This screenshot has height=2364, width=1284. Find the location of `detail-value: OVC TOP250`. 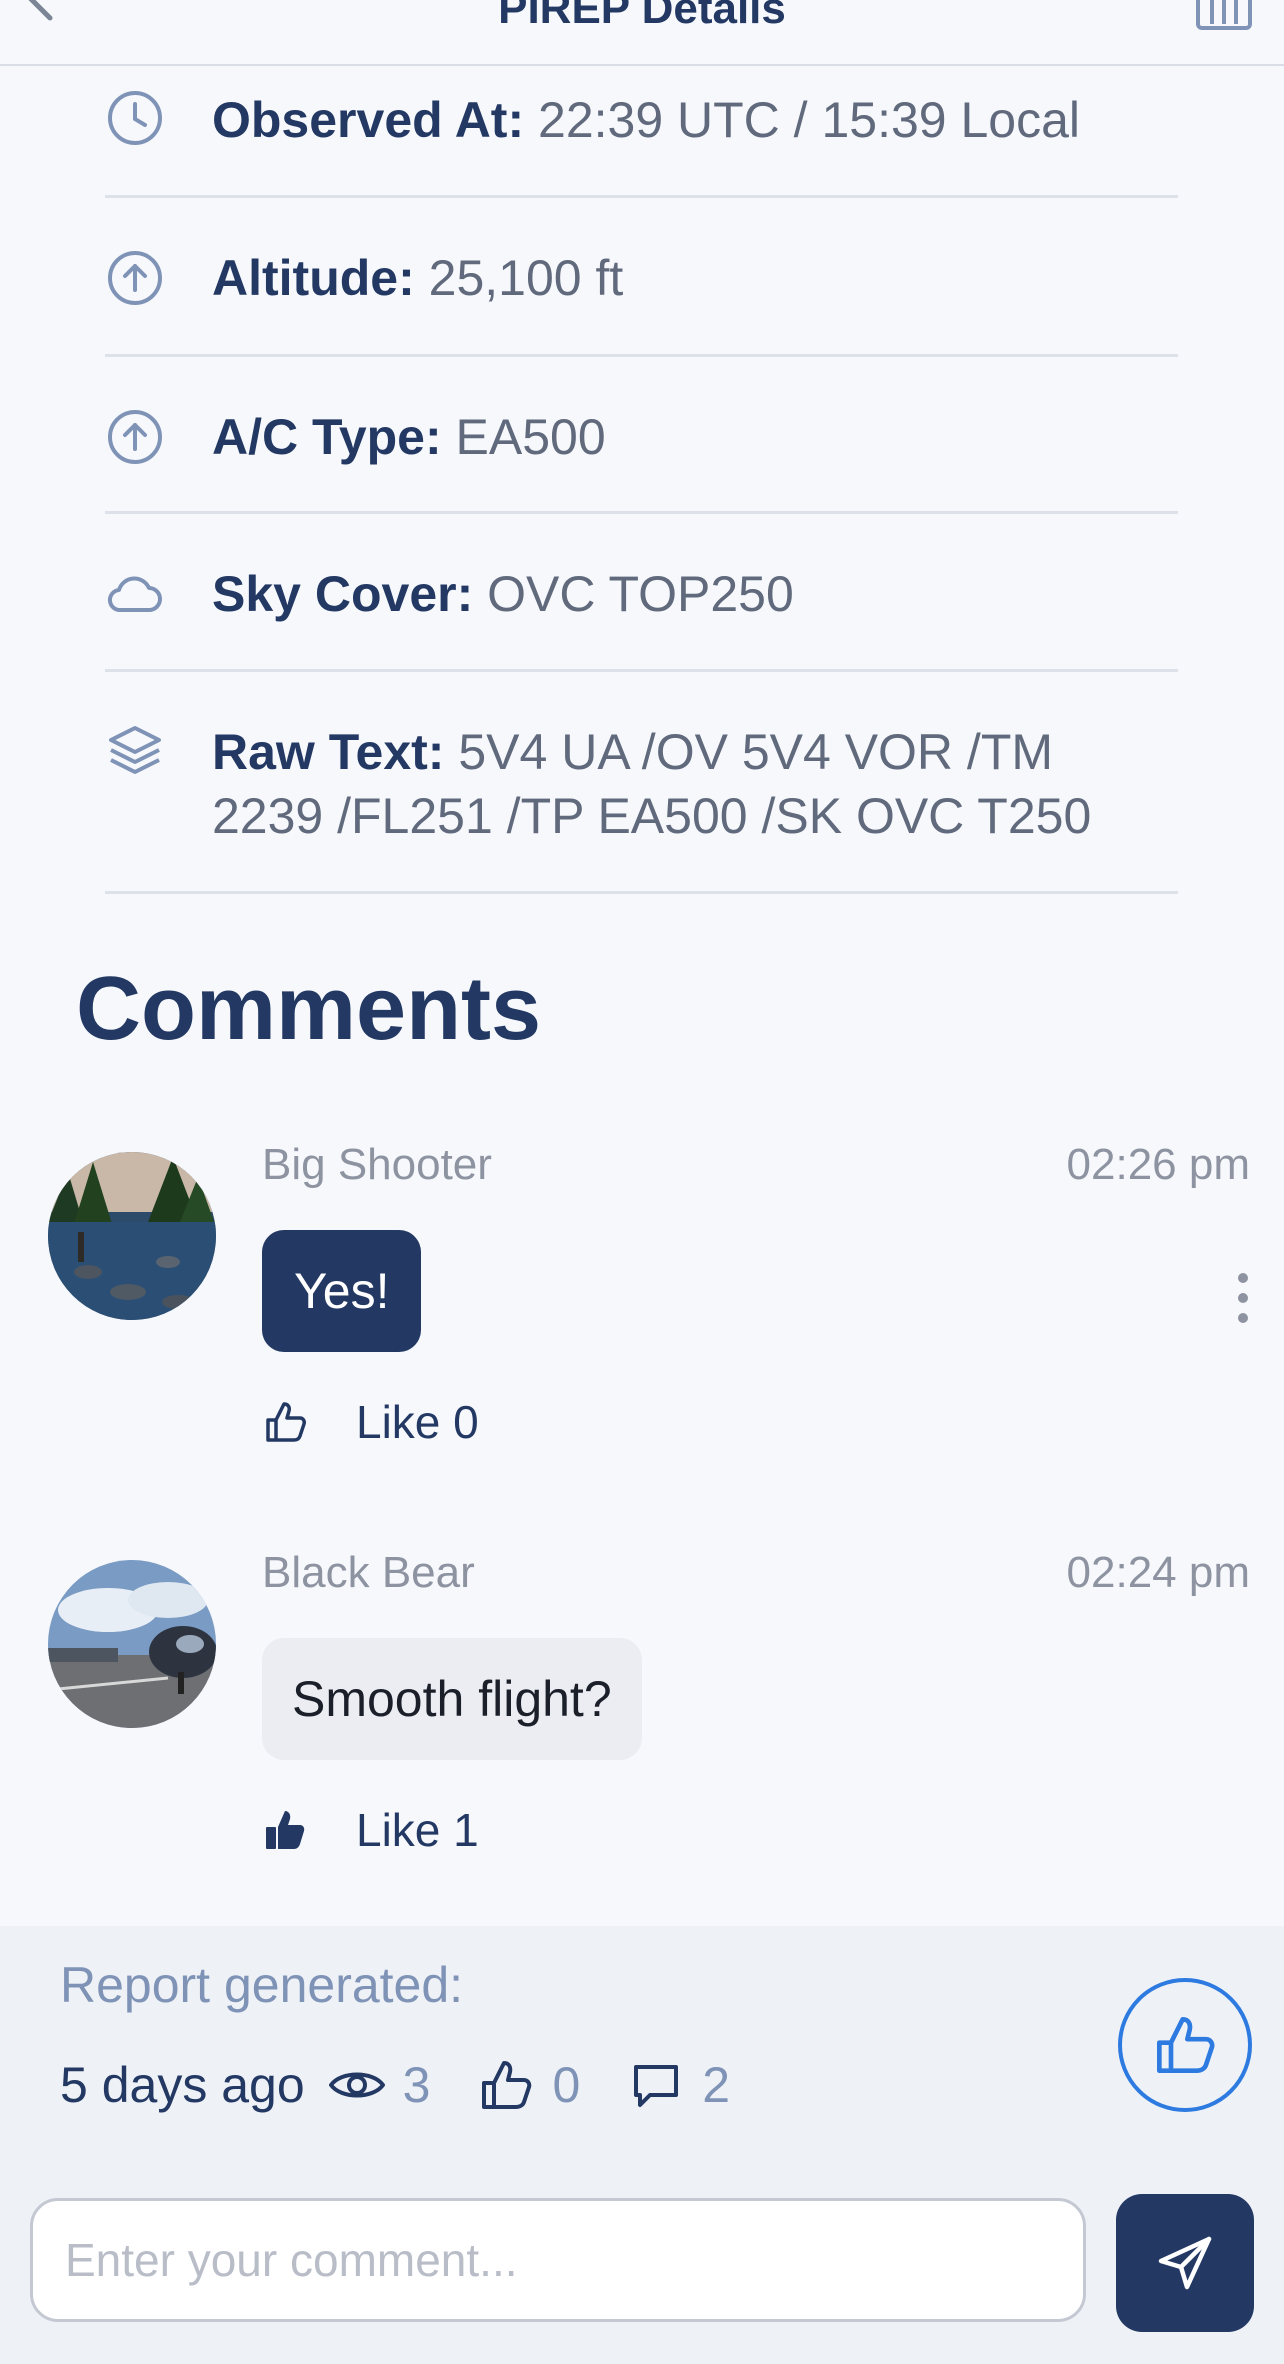

detail-value: OVC TOP250 is located at coordinates (640, 594).